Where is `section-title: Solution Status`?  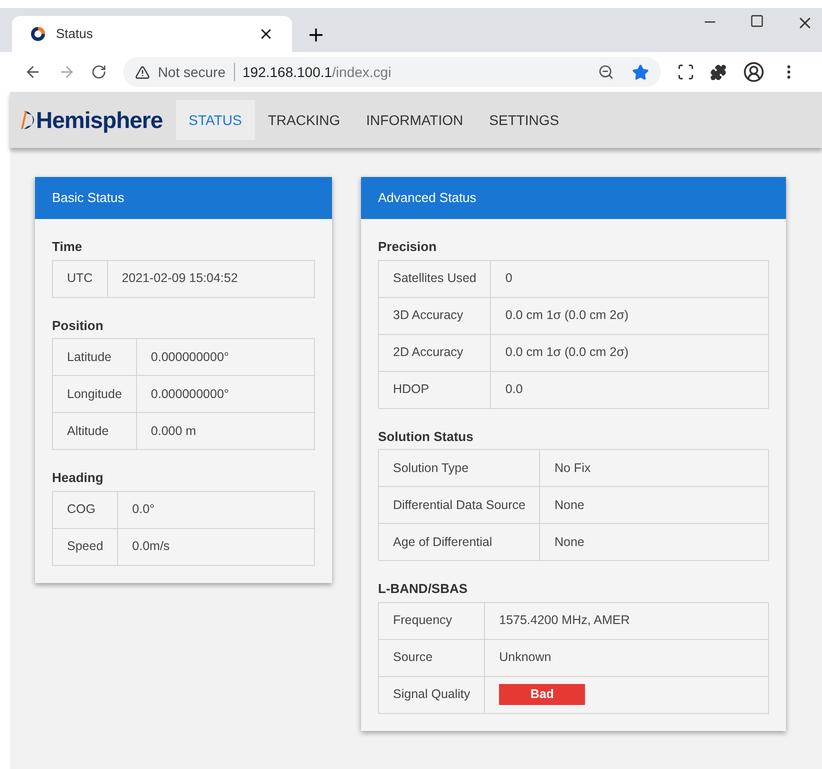 section-title: Solution Status is located at coordinates (426, 437).